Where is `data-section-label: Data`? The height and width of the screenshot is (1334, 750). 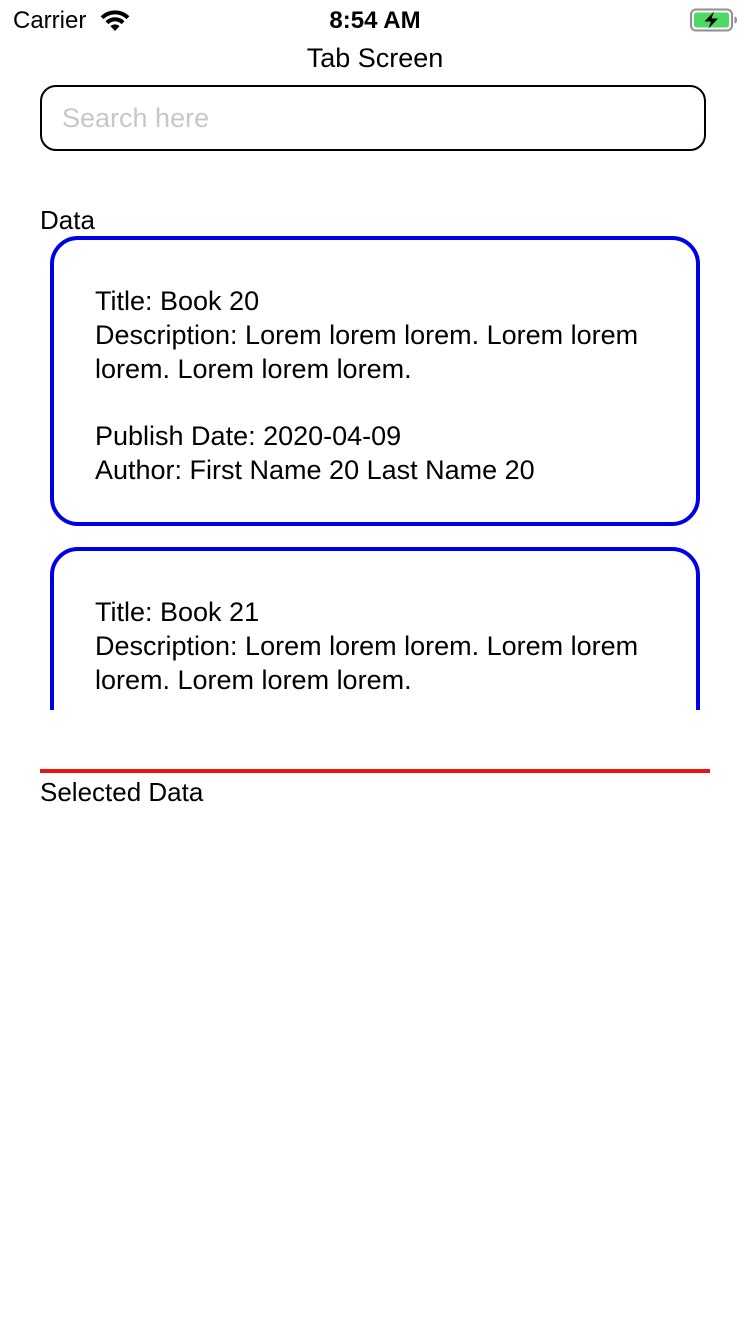 data-section-label: Data is located at coordinates (67, 220).